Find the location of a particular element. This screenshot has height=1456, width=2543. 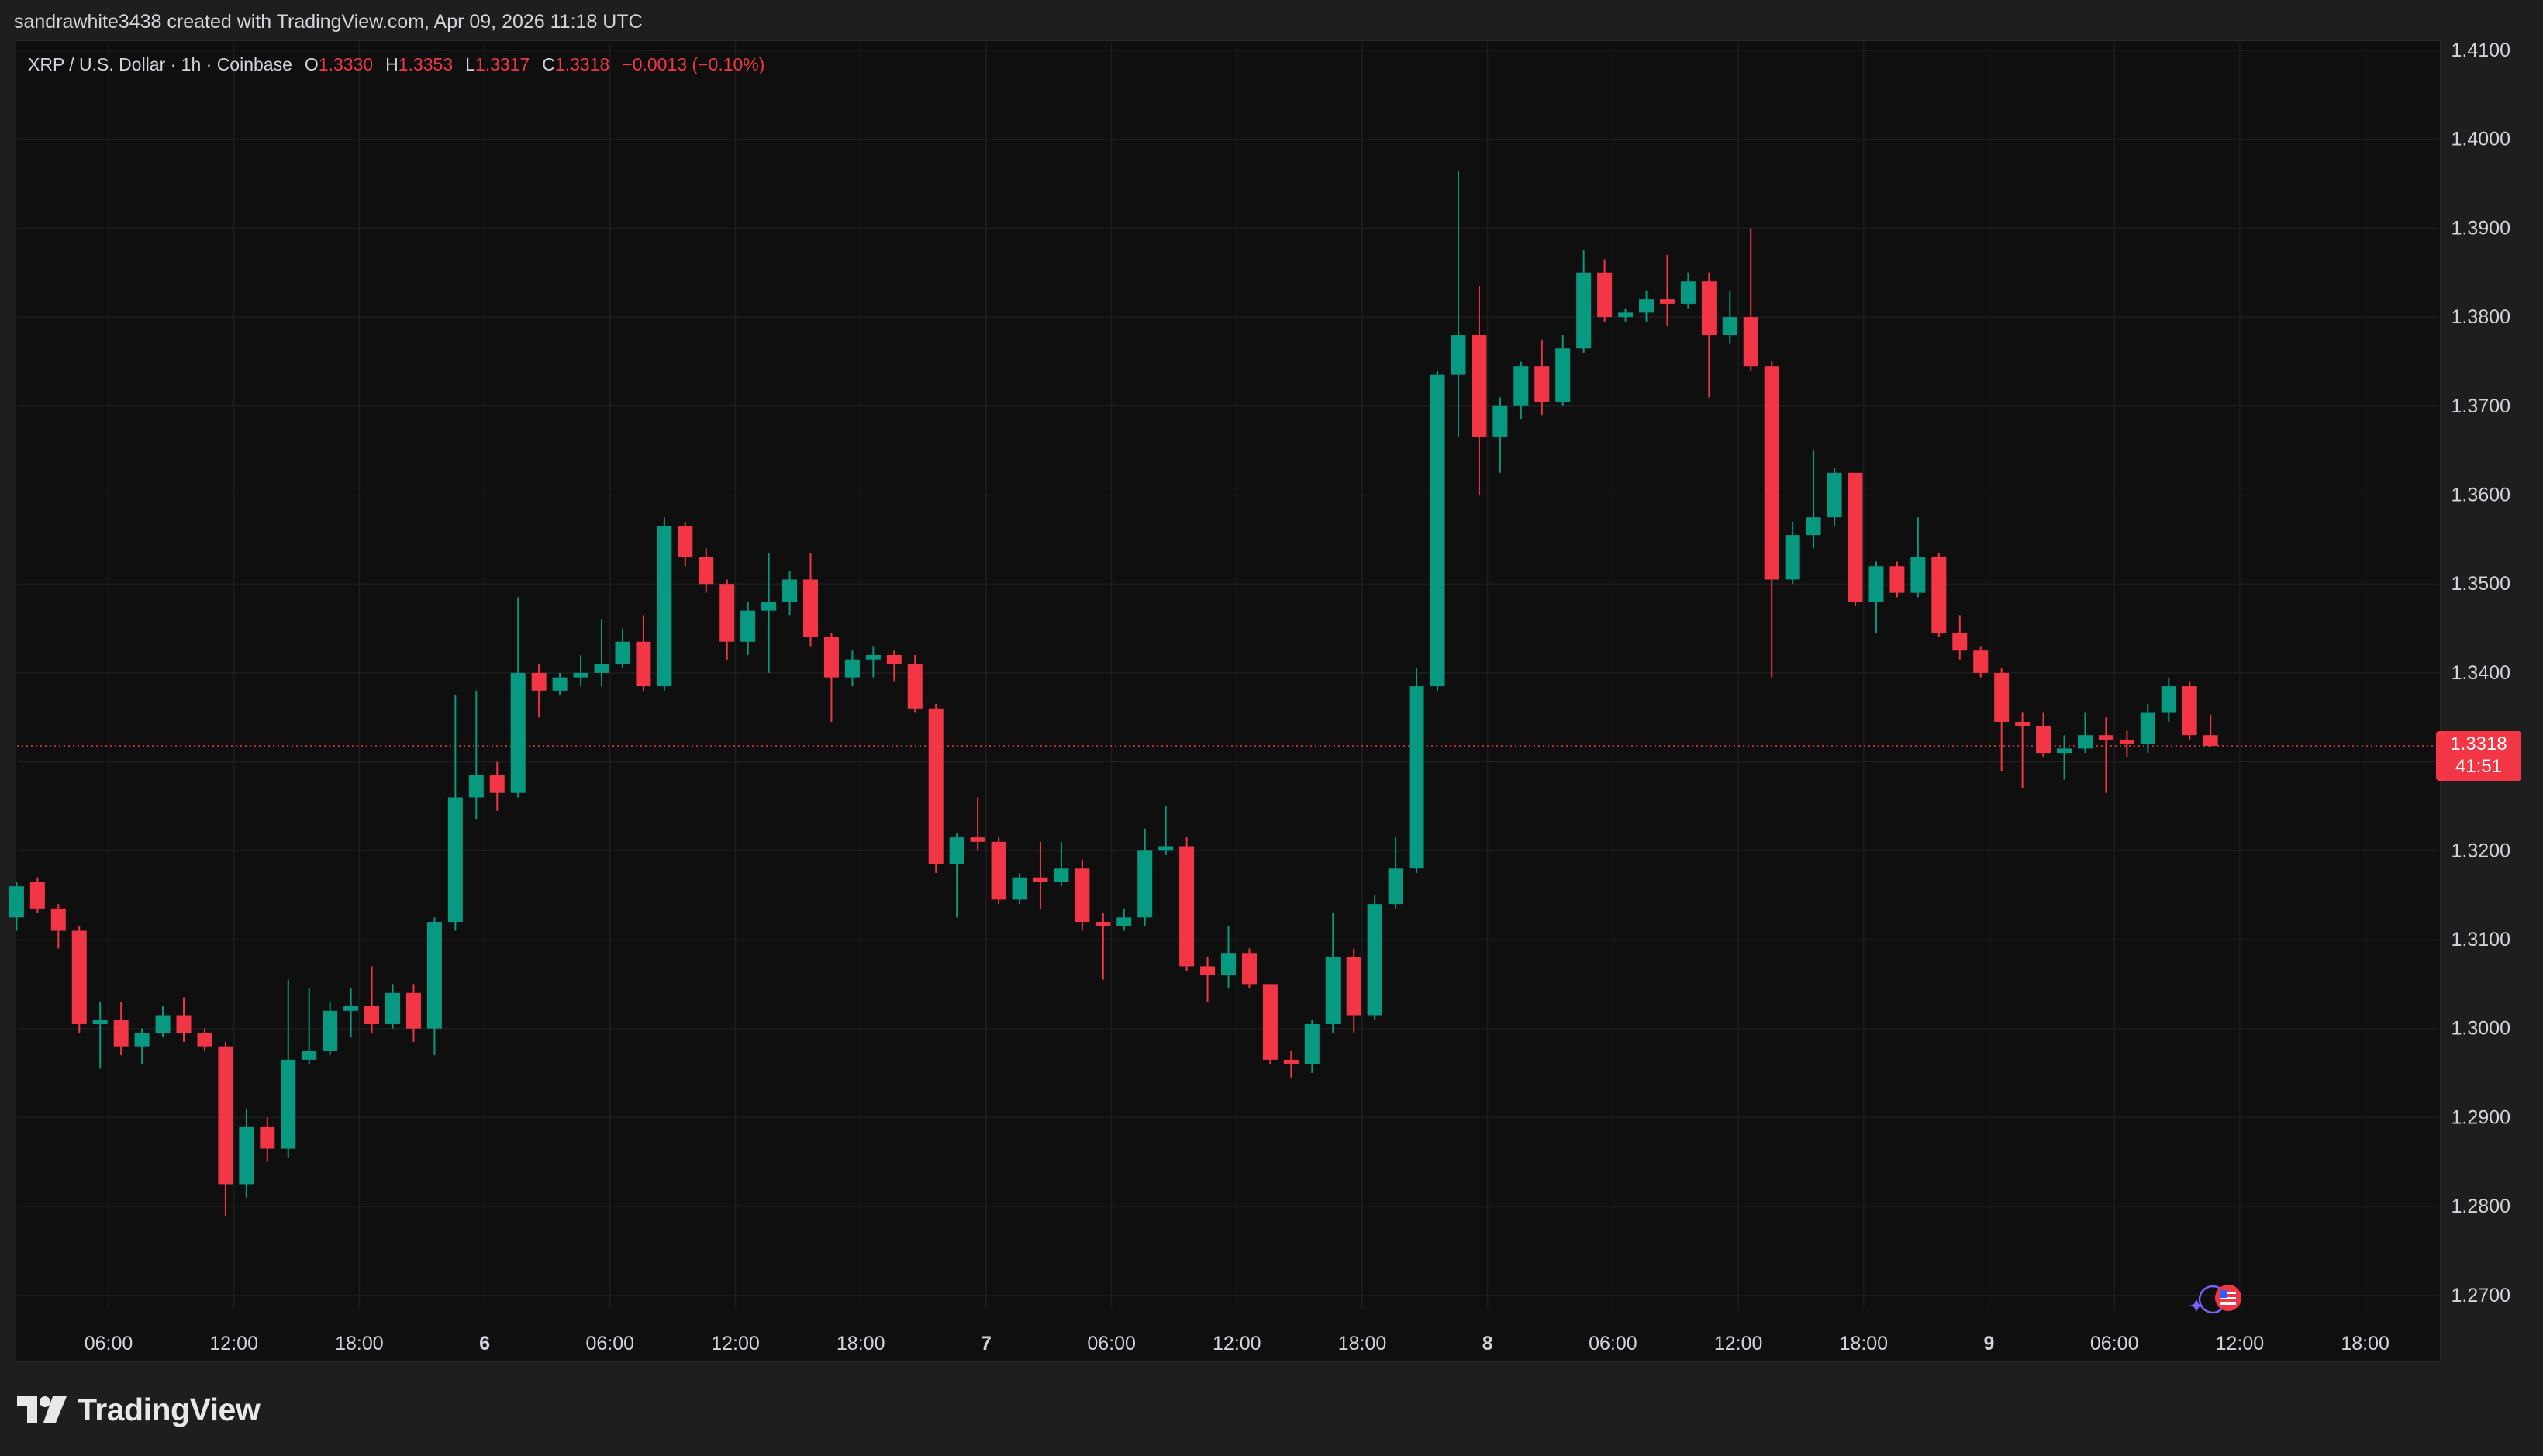

events-icon is located at coordinates (2216, 1299).